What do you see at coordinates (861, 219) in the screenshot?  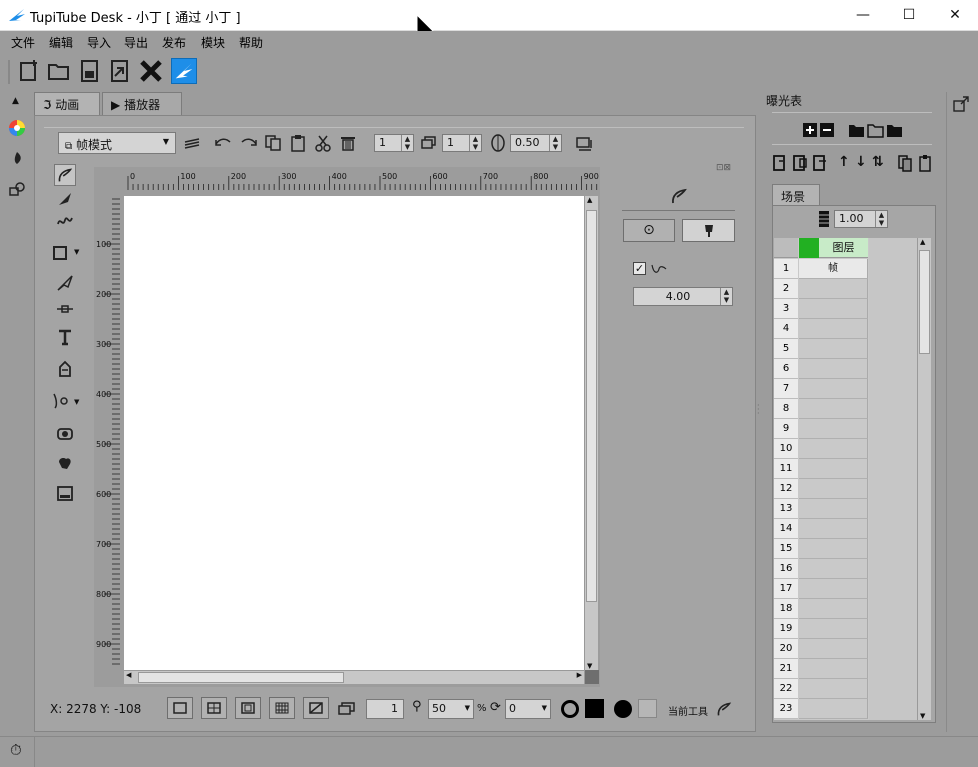 I see `fps-spinbox: 1.00 ▲ ▼` at bounding box center [861, 219].